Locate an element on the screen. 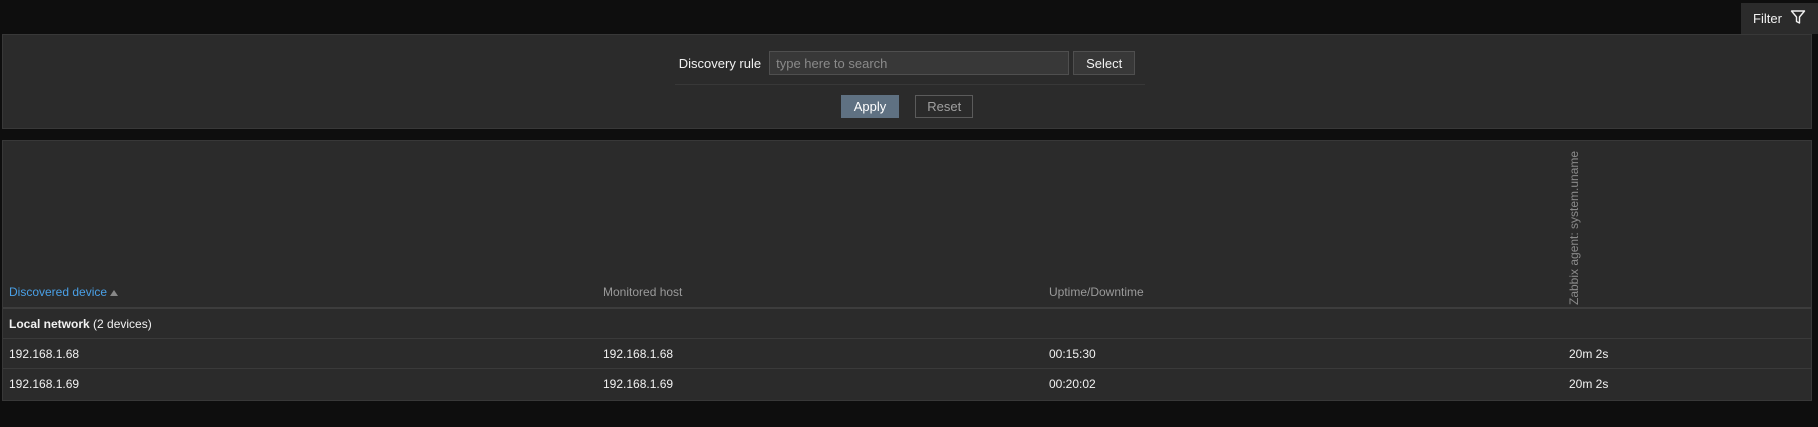  column-header-uptime-downtime: Uptime/Downtime is located at coordinates (1096, 292).